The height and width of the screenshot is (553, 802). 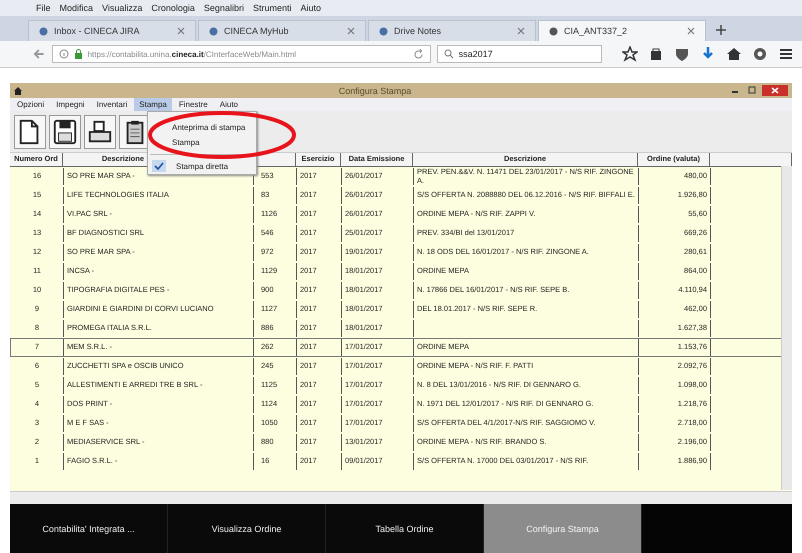 What do you see at coordinates (630, 54) in the screenshot?
I see `star-icon` at bounding box center [630, 54].